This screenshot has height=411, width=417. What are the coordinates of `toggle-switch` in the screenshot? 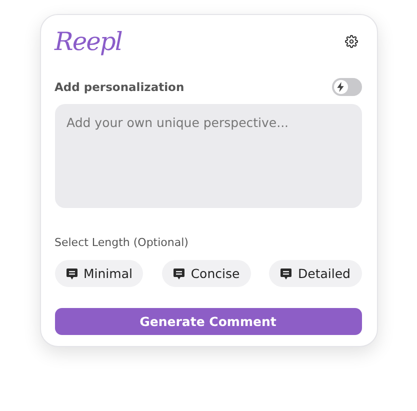 It's located at (347, 87).